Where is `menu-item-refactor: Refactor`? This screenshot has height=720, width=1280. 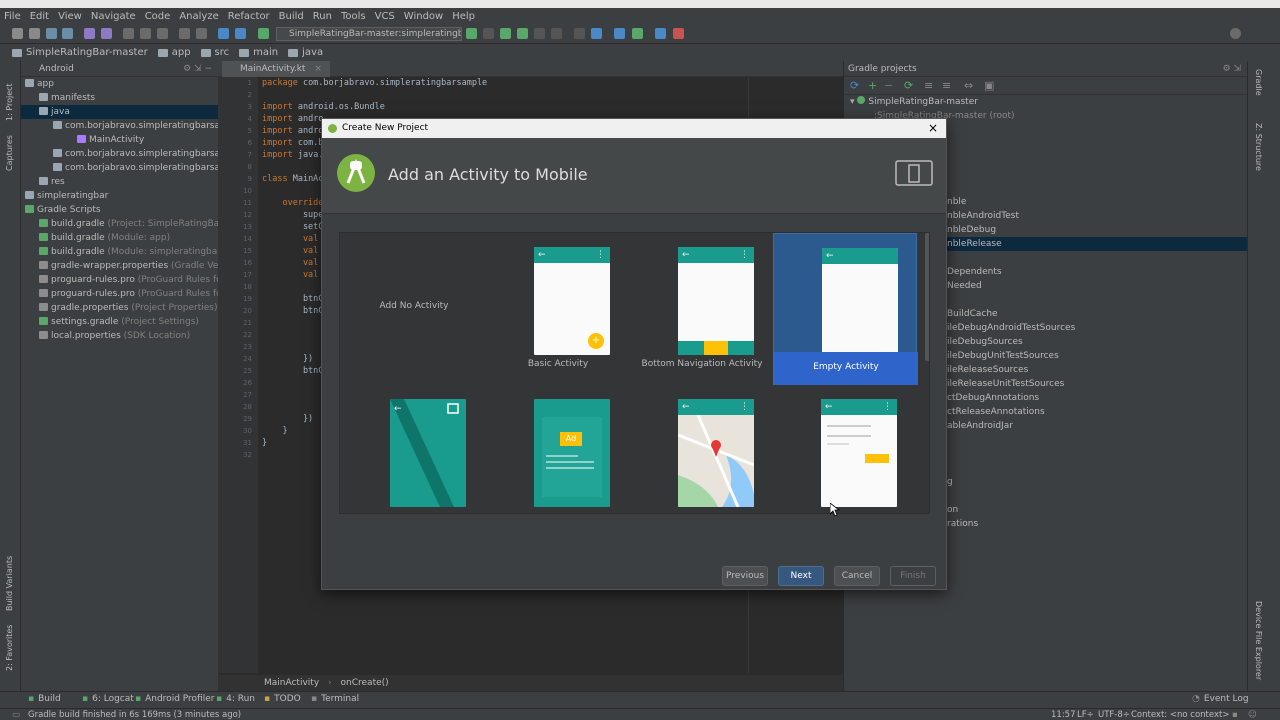 menu-item-refactor: Refactor is located at coordinates (249, 16).